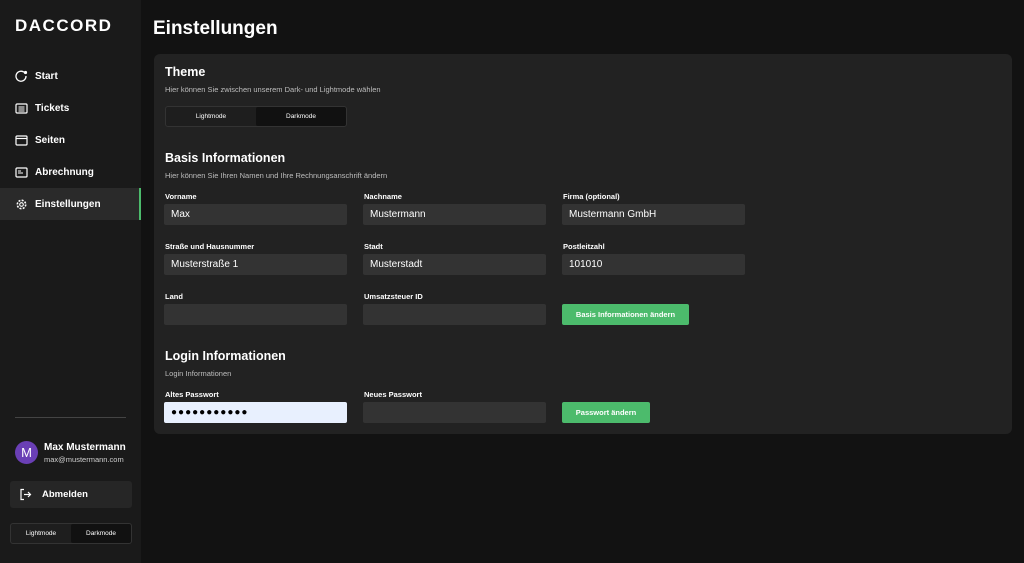 Image resolution: width=1024 pixels, height=563 pixels. What do you see at coordinates (70, 76) in the screenshot?
I see `sidebar-item-start: Start` at bounding box center [70, 76].